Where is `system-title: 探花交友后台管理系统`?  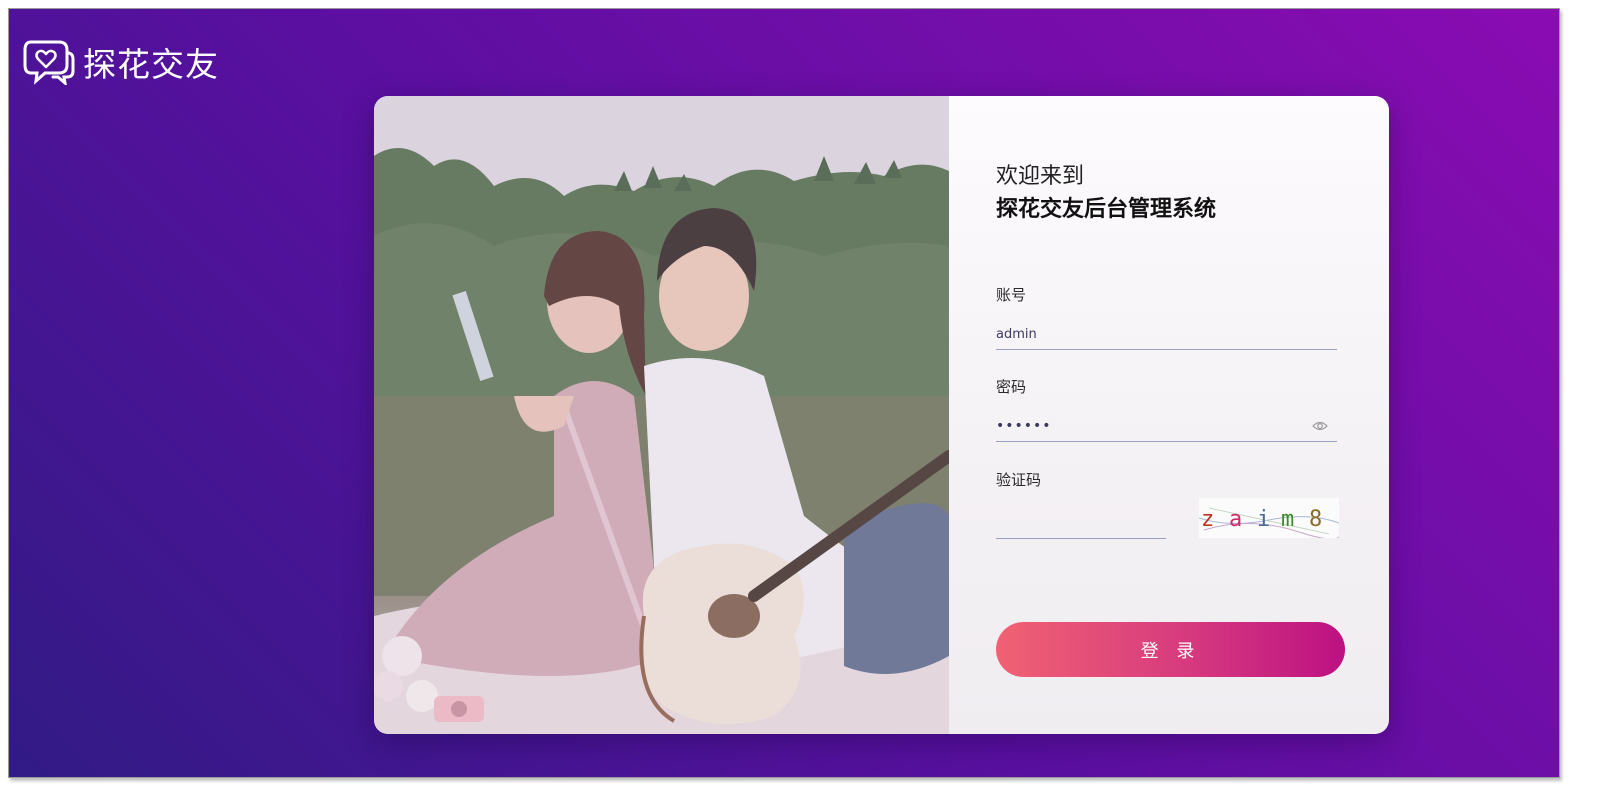 system-title: 探花交友后台管理系统 is located at coordinates (1106, 209).